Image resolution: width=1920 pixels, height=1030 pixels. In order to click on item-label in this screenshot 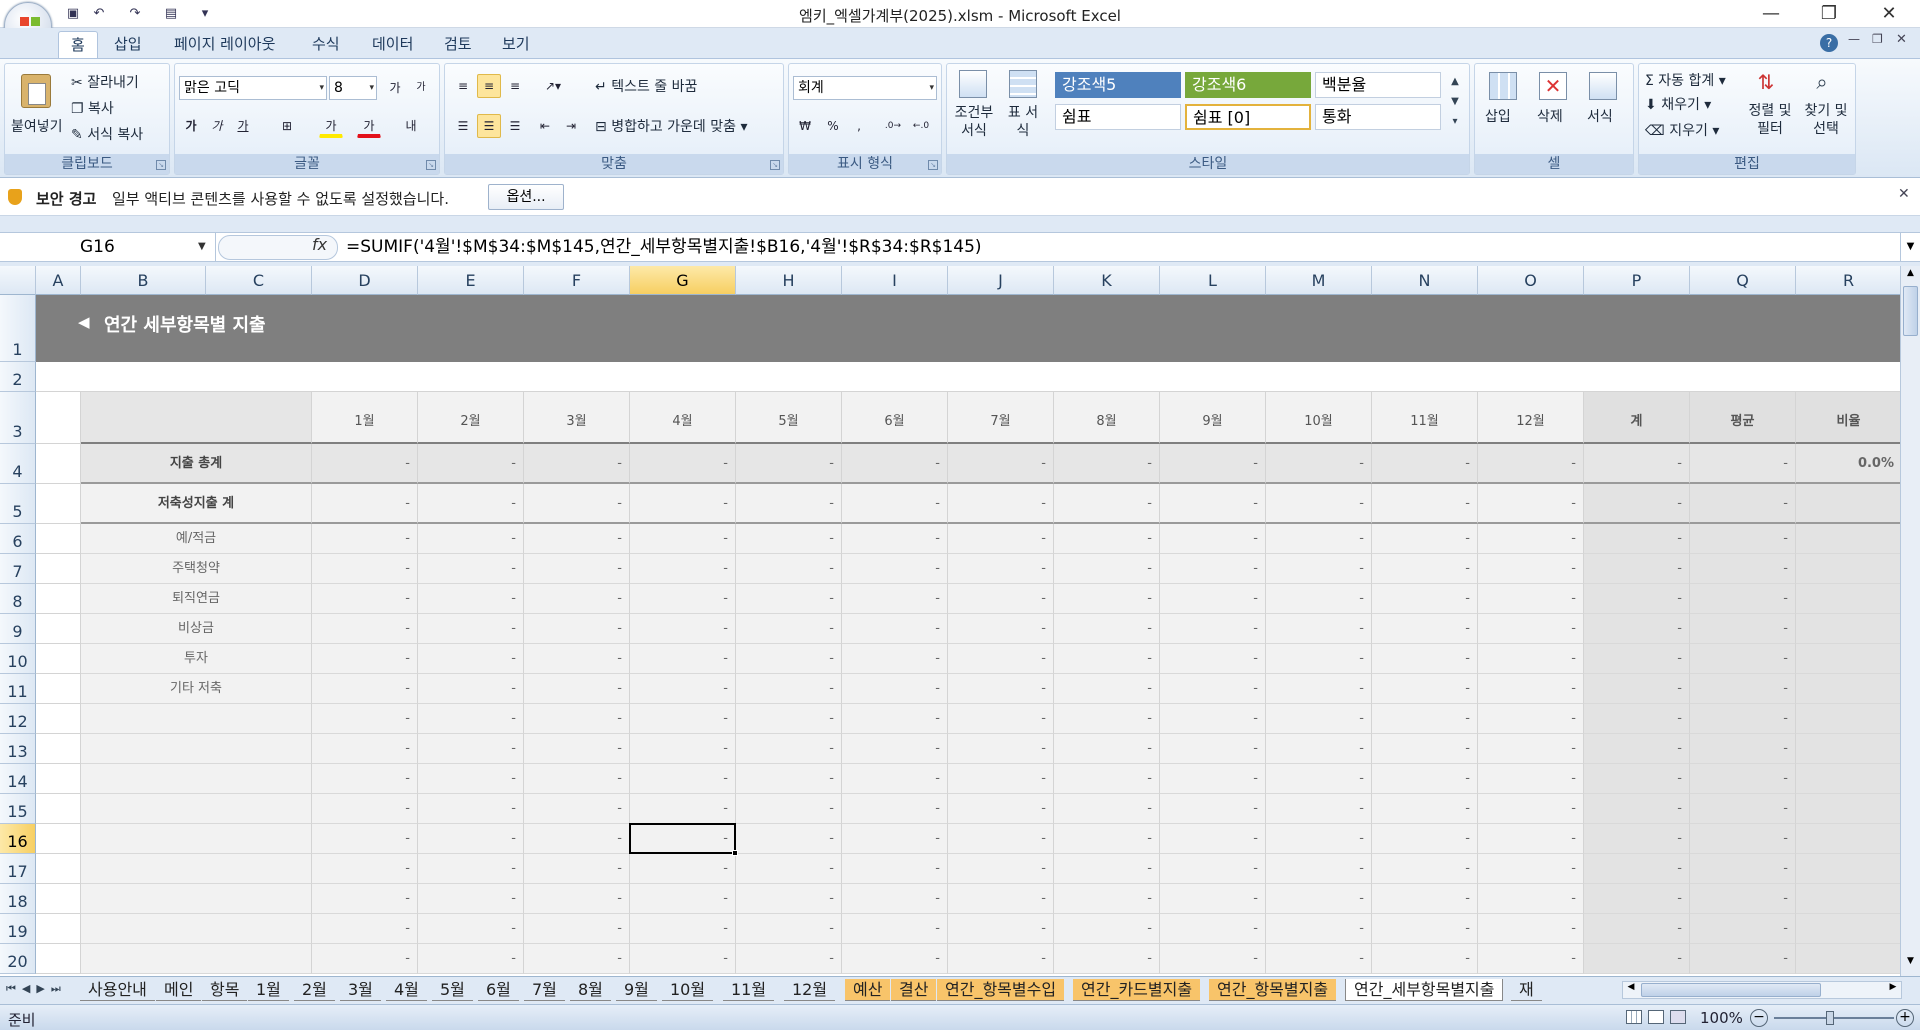, I will do `click(196, 899)`.